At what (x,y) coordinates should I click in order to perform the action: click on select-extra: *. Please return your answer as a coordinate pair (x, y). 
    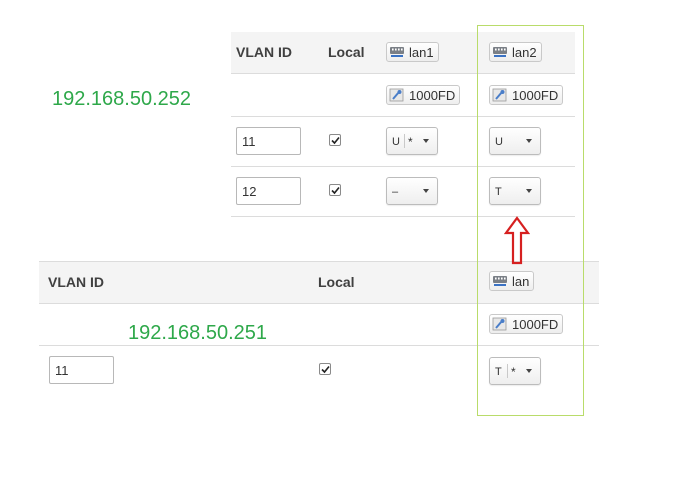
    Looking at the image, I should click on (410, 142).